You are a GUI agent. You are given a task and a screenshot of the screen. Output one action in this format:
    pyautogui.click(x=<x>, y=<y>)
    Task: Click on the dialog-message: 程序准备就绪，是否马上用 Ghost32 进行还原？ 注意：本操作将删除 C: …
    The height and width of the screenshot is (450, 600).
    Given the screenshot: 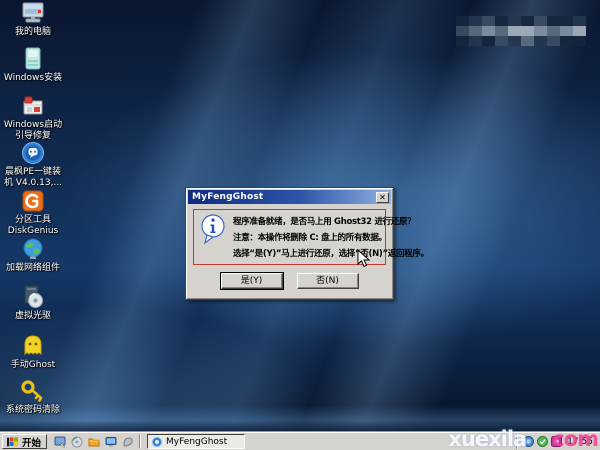 What is the action you would take?
    pyautogui.click(x=331, y=236)
    